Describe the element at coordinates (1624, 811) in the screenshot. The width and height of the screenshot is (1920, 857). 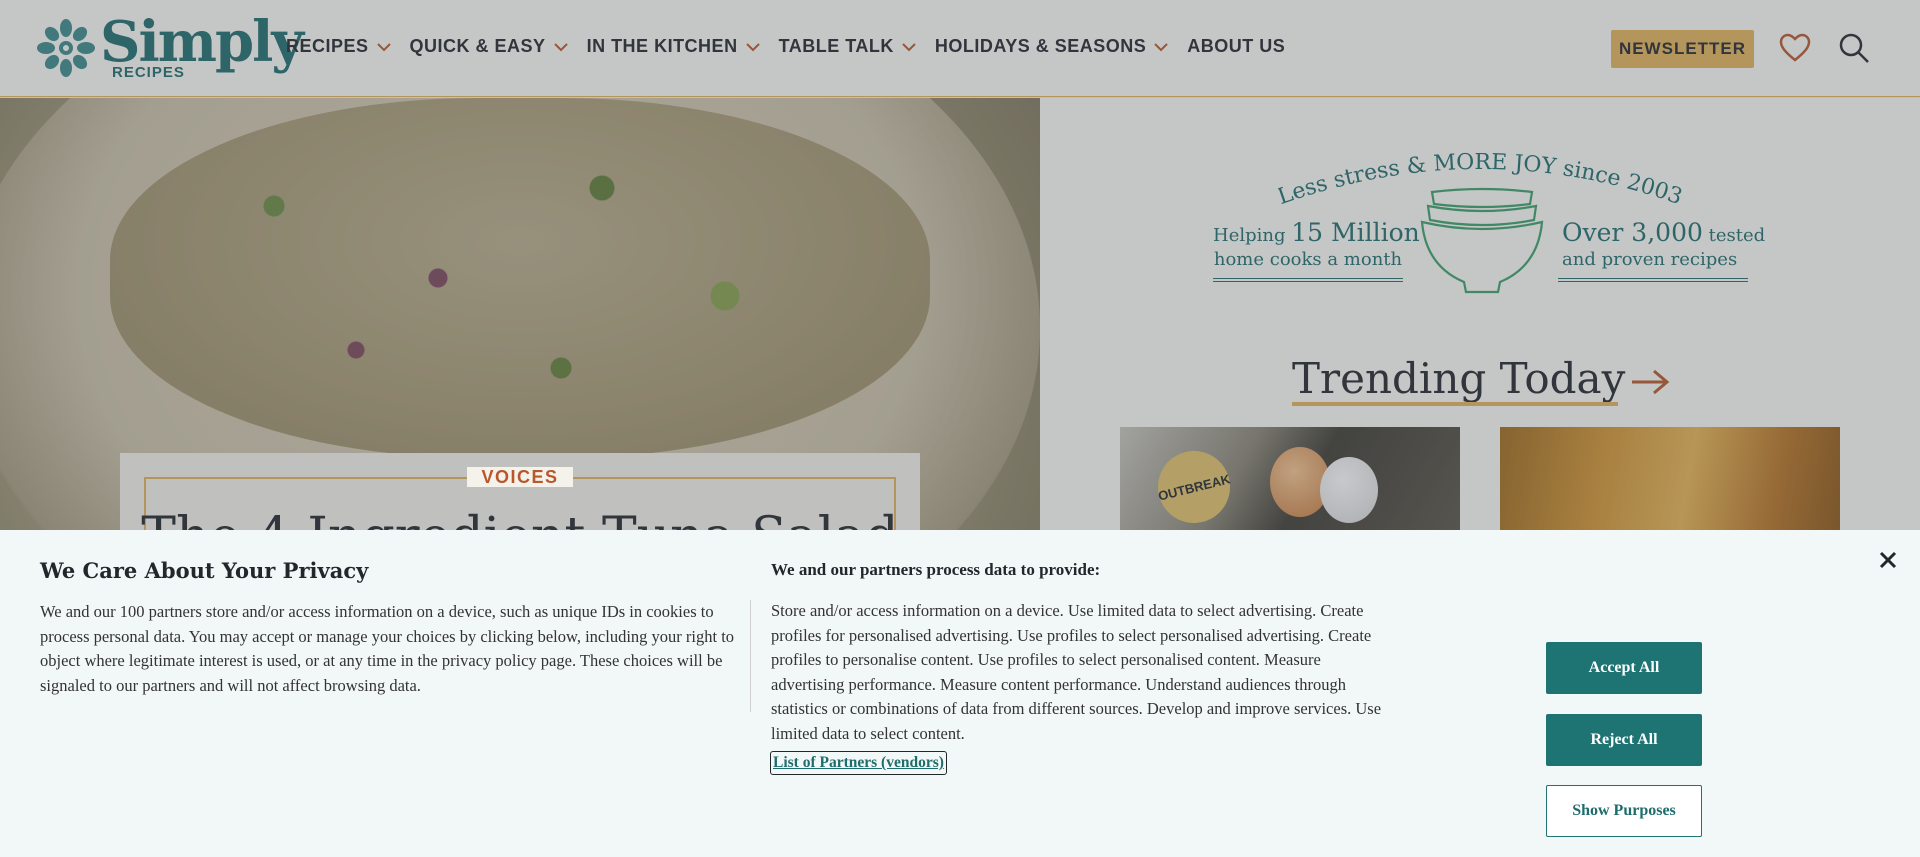
I see `show-purposes-button: Show Purposes` at that location.